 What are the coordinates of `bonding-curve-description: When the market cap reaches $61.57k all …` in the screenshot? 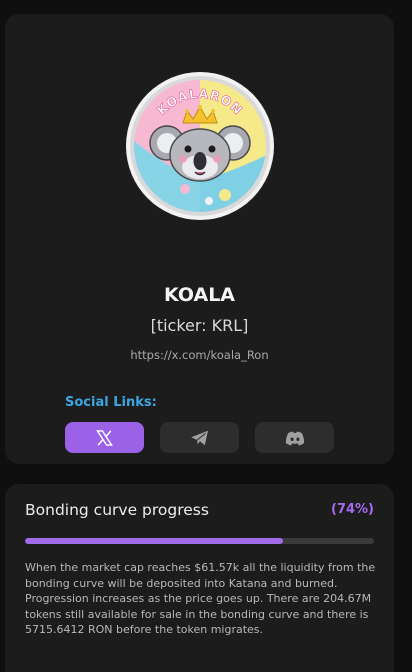 It's located at (200, 599).